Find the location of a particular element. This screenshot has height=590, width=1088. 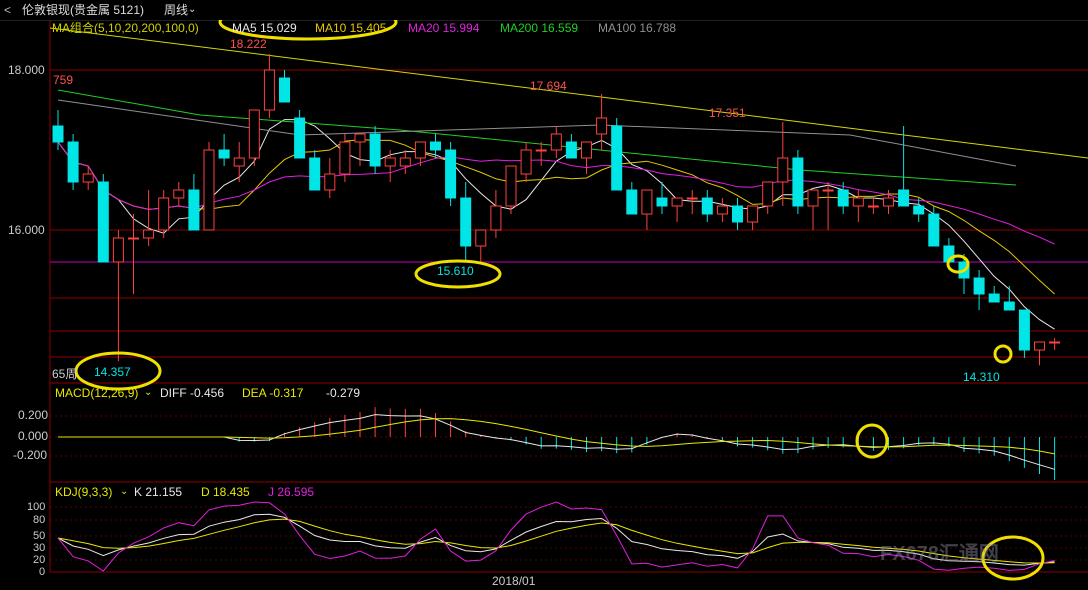

kdj-tick-0: 0 is located at coordinates (42, 572).